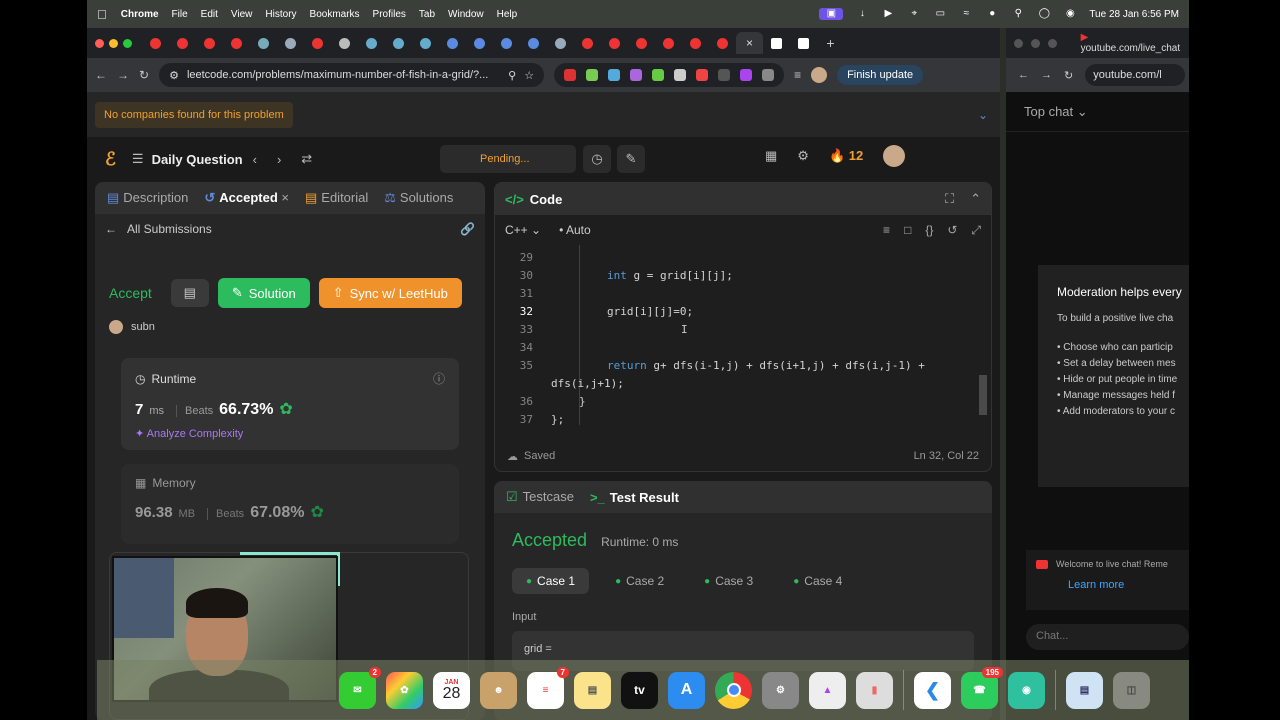 The height and width of the screenshot is (720, 1280). Describe the element at coordinates (242, 14) in the screenshot. I see `menu-view: View` at that location.